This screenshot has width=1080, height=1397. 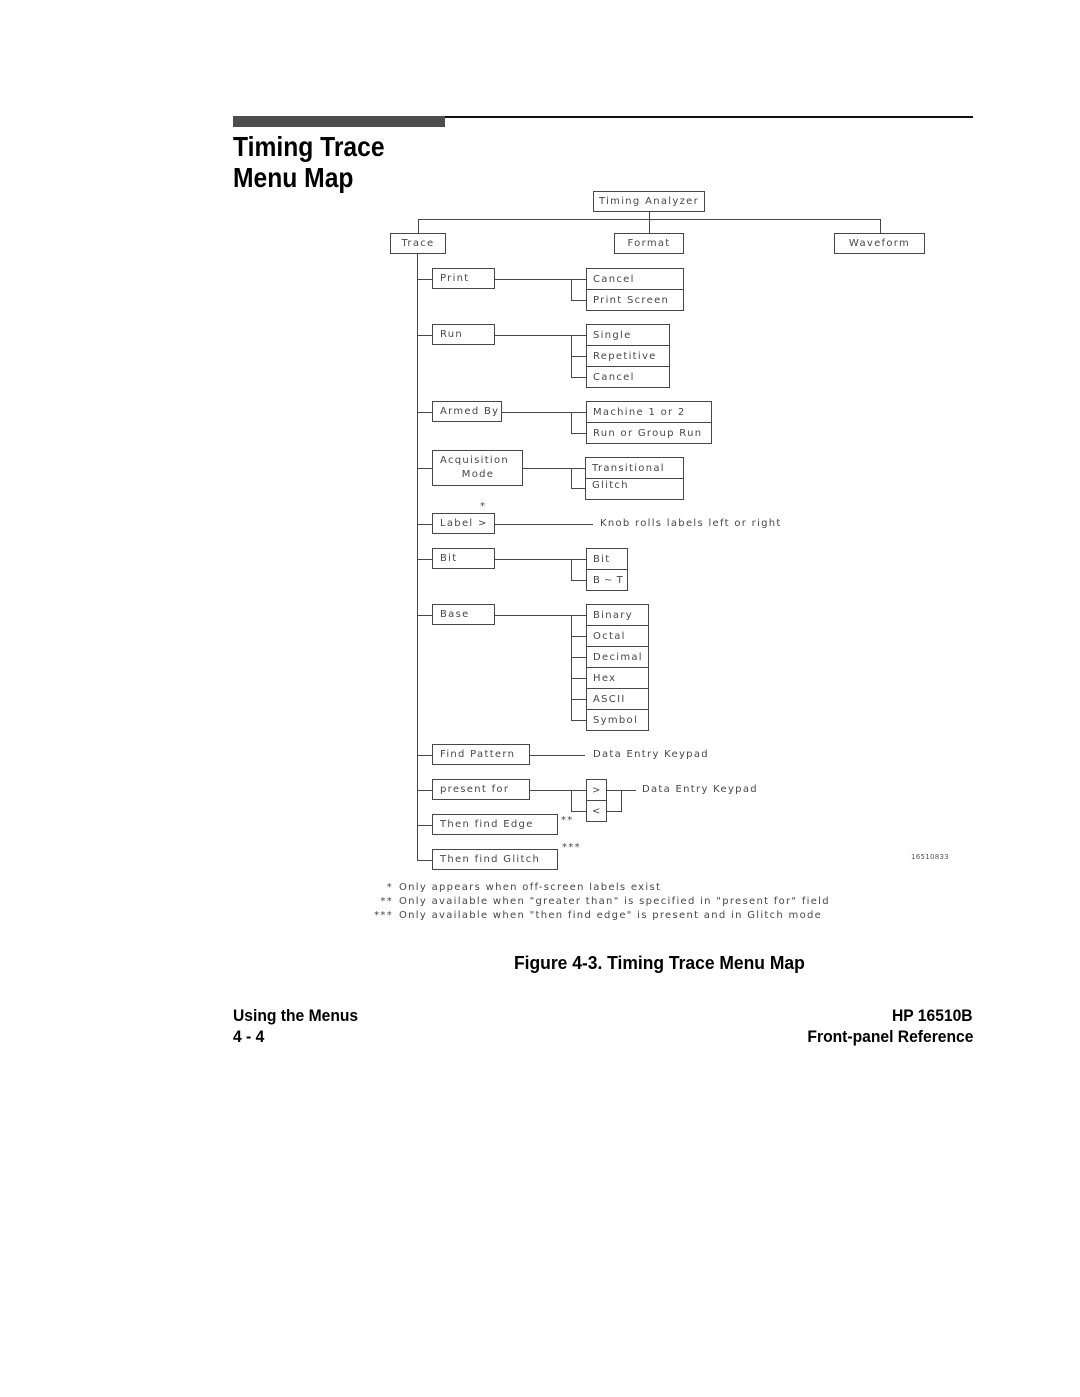 What do you see at coordinates (651, 754) in the screenshot?
I see `find-pattern-note: Data Entry Keypad` at bounding box center [651, 754].